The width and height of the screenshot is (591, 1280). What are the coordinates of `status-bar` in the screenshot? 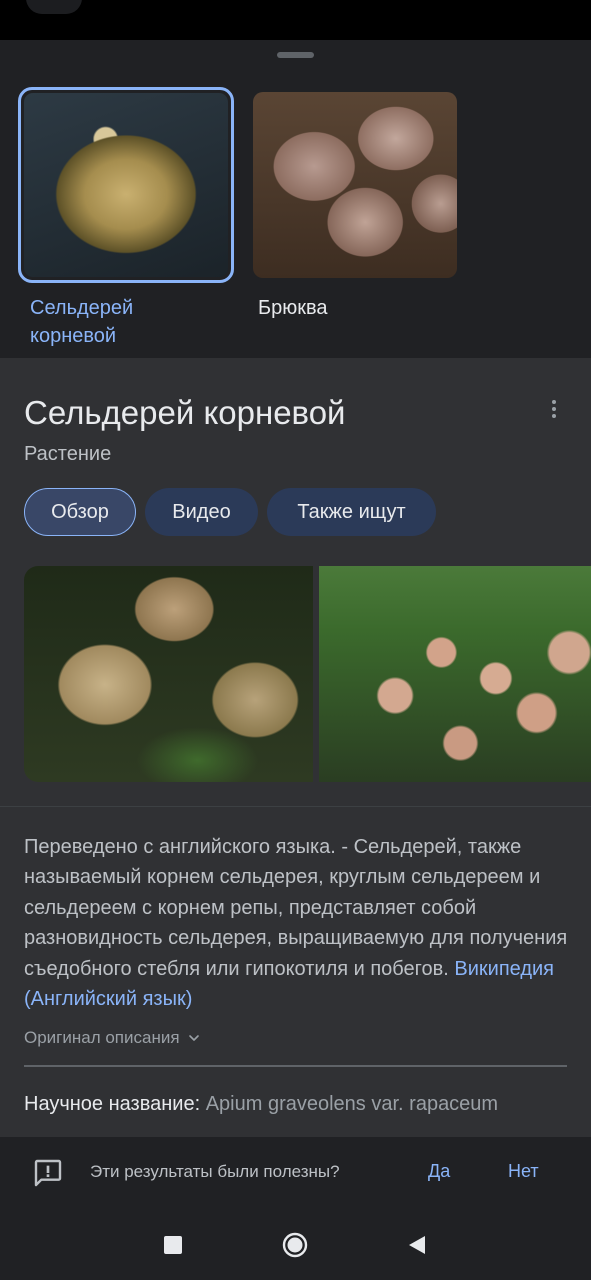 It's located at (295, 20).